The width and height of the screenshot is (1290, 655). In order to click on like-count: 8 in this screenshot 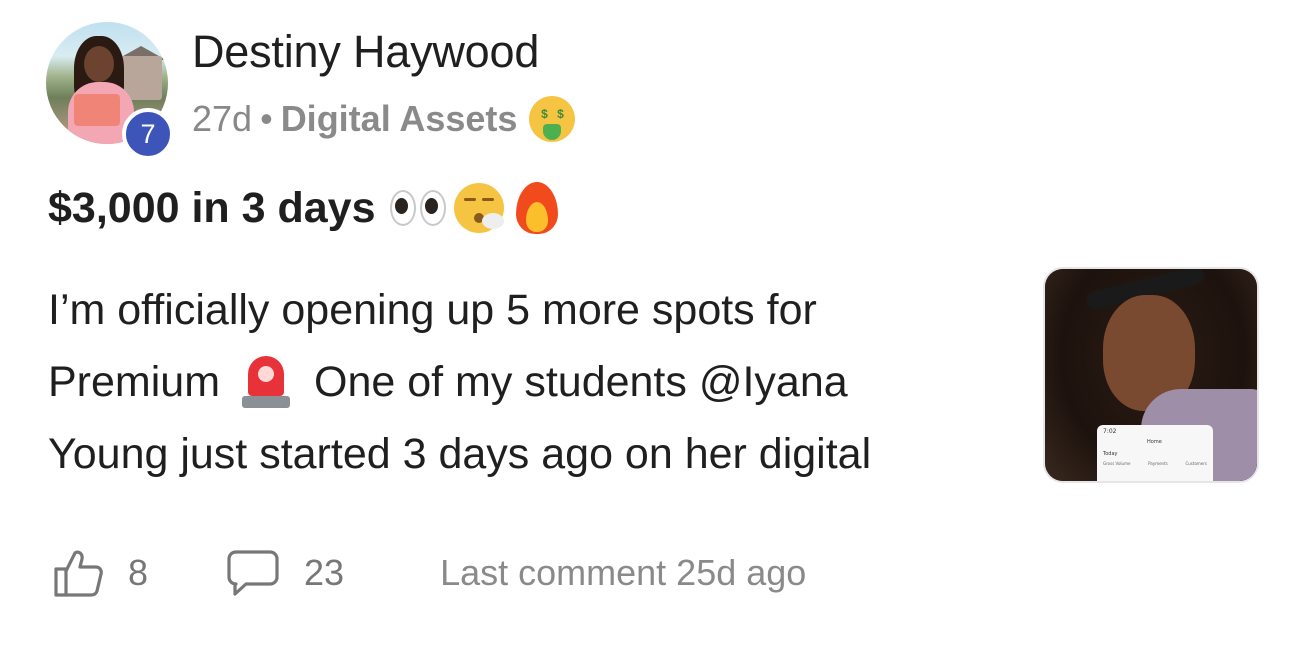, I will do `click(138, 572)`.